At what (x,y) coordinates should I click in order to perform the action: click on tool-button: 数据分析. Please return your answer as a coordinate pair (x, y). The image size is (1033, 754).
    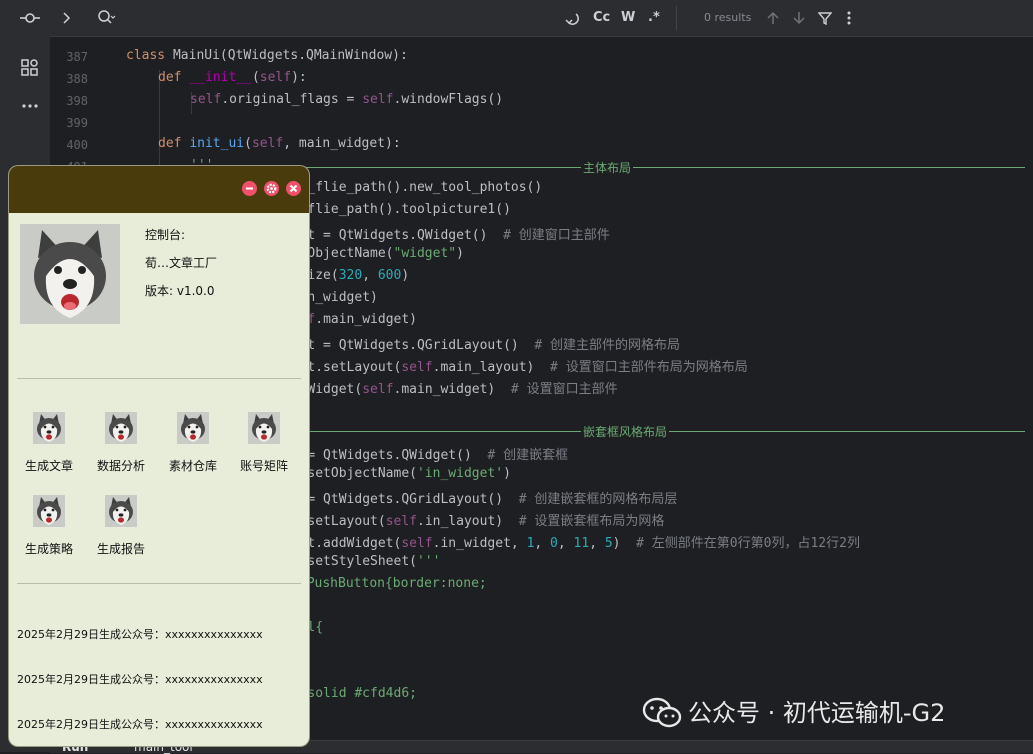
    Looking at the image, I should click on (121, 443).